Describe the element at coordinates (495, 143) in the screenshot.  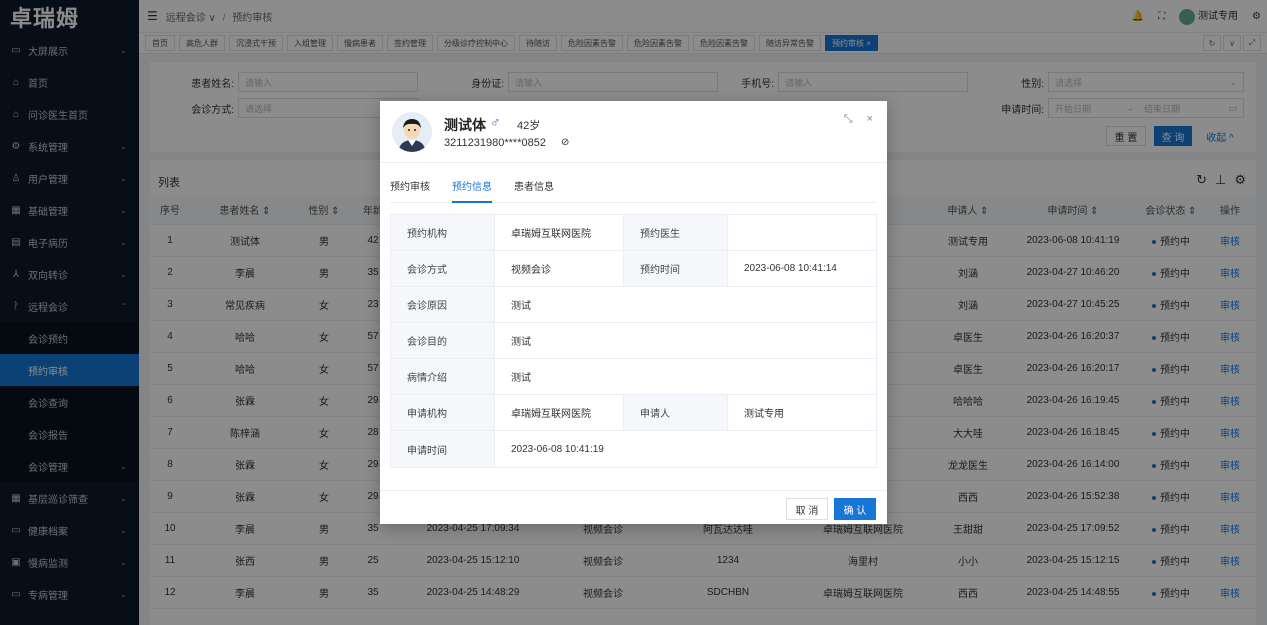
I see `patient-id-number: 3211231980****0852` at that location.